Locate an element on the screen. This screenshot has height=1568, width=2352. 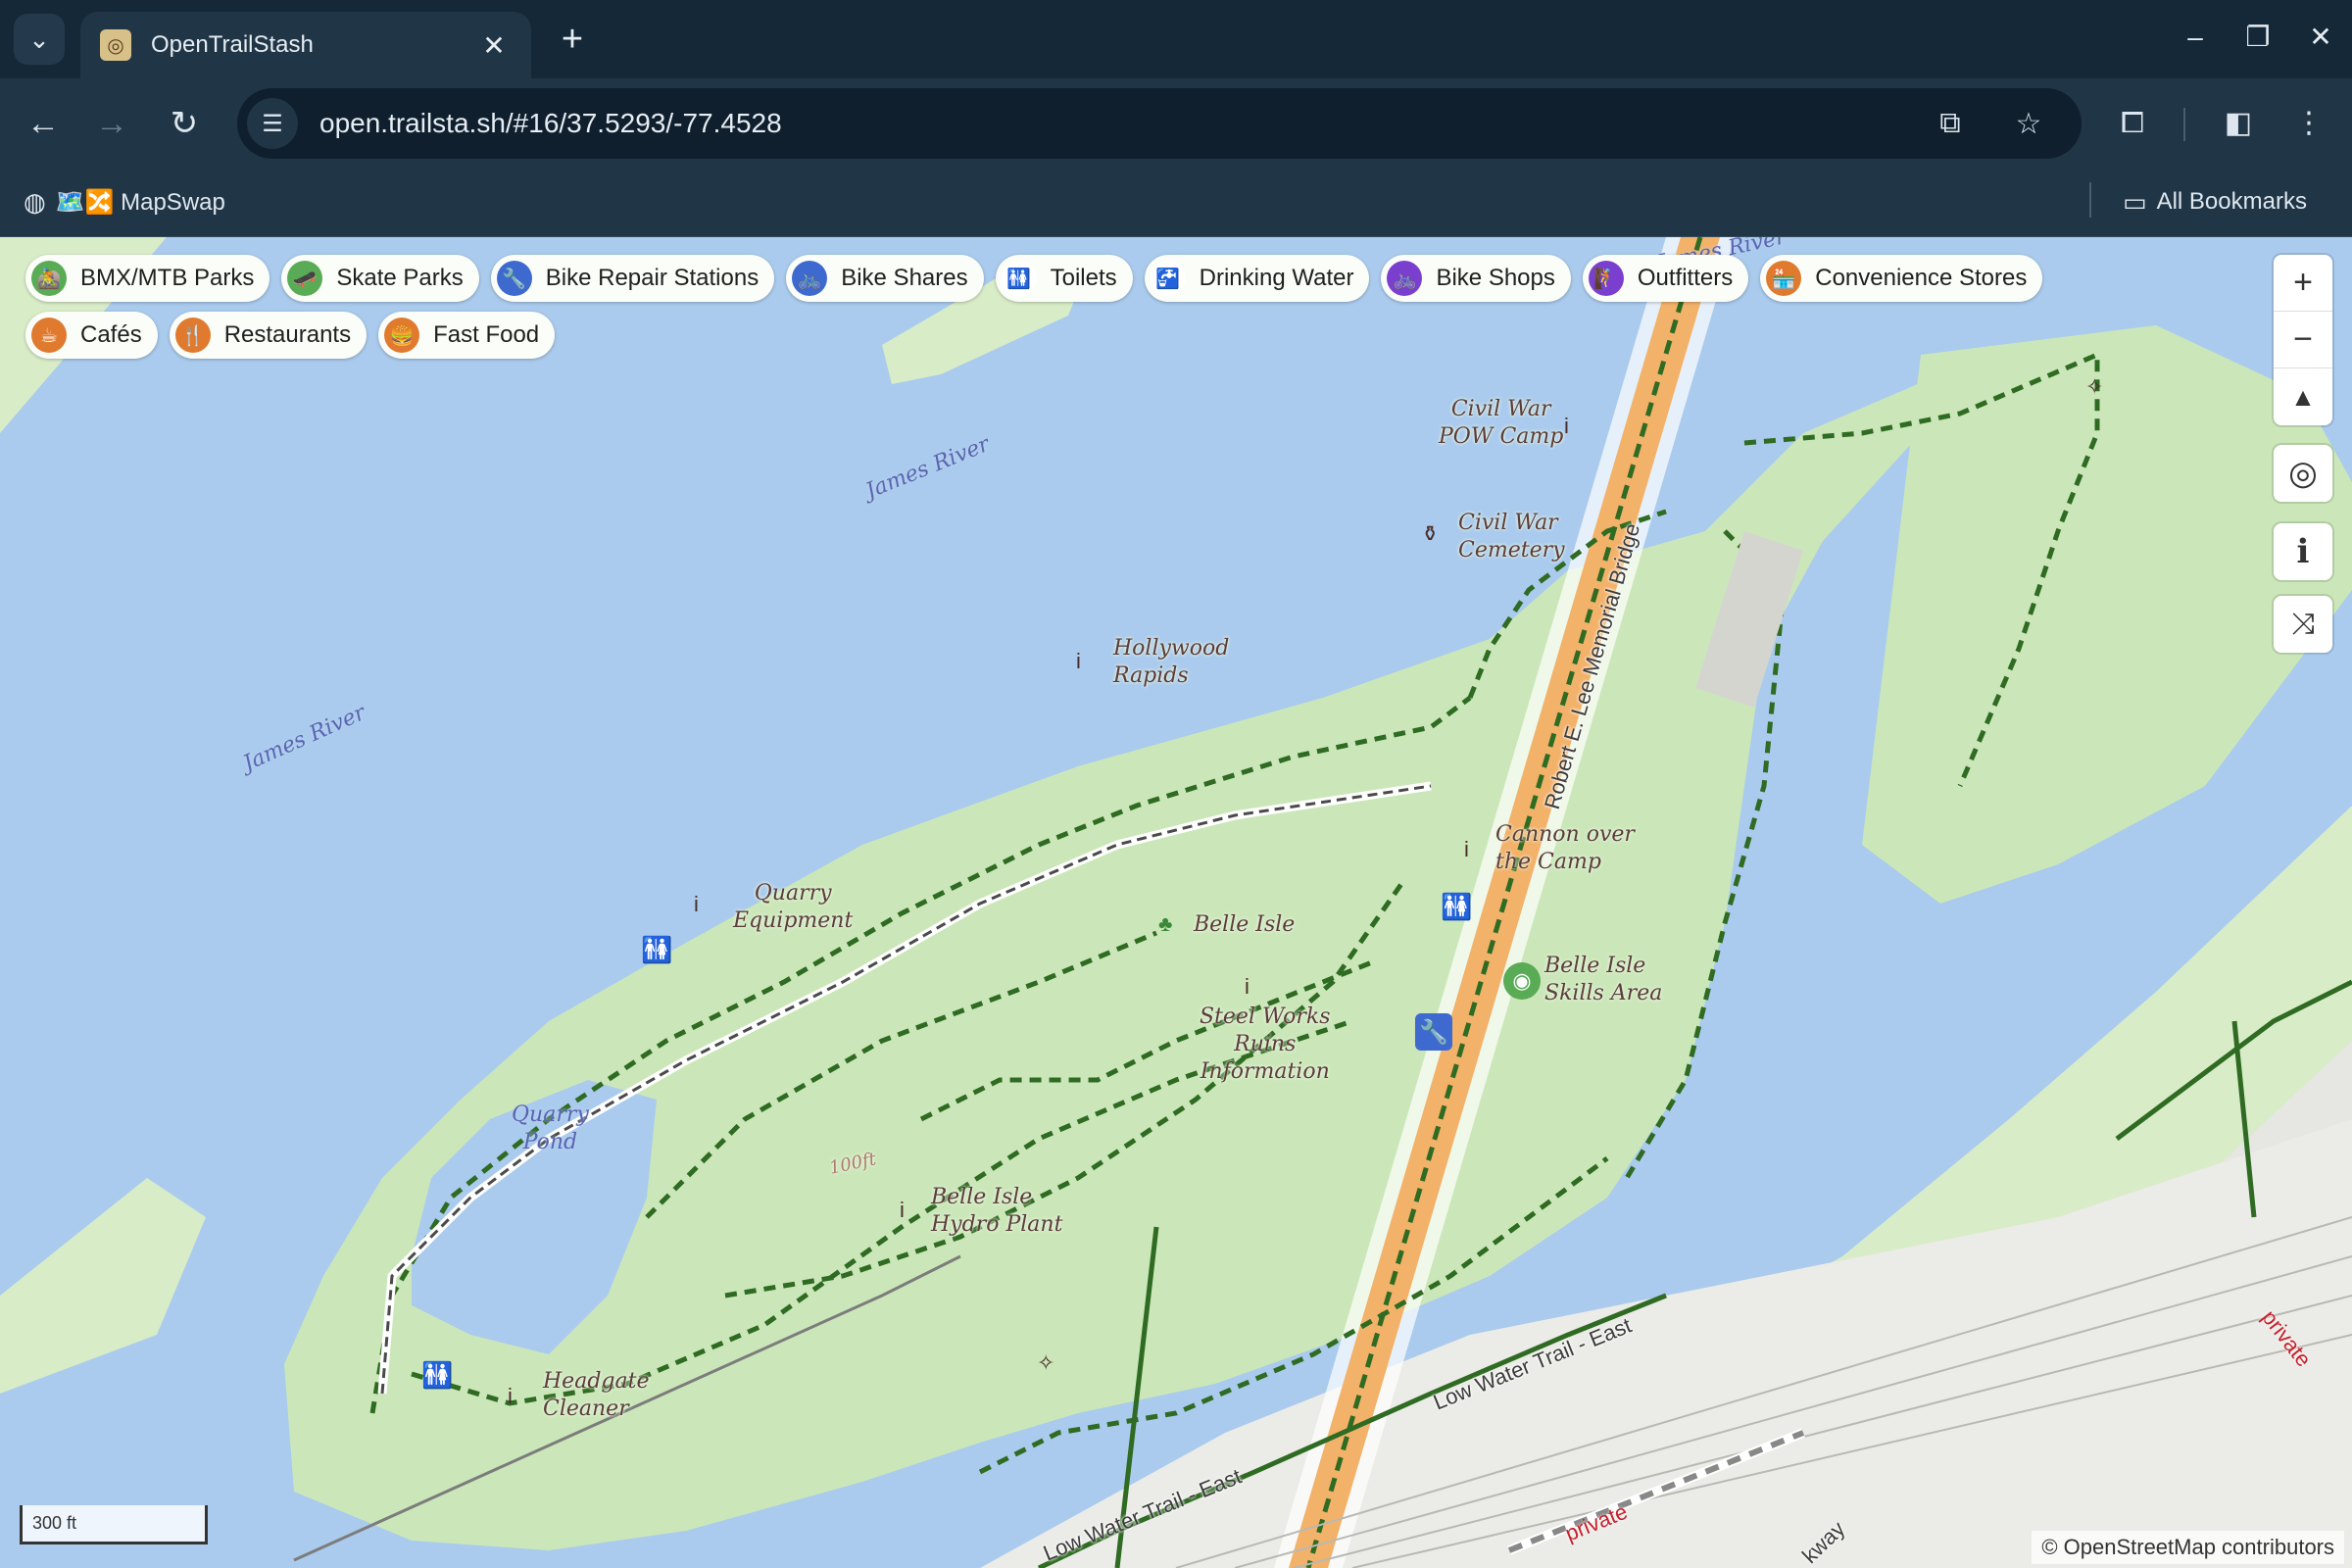
zoom-in-button: + is located at coordinates (2303, 283).